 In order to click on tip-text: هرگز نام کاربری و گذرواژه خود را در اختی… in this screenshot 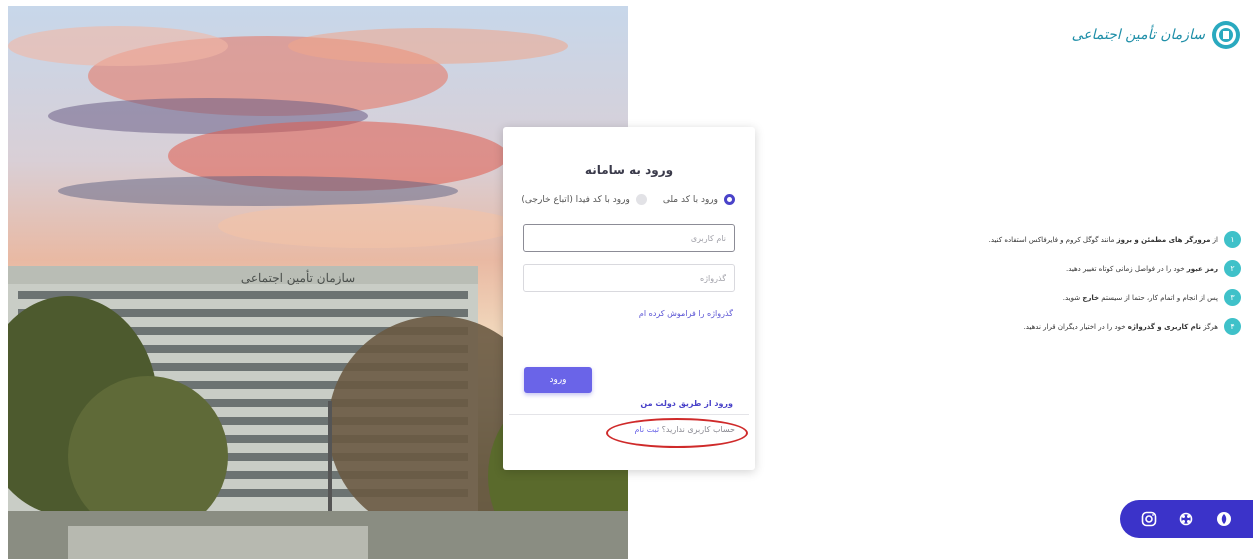, I will do `click(1120, 326)`.